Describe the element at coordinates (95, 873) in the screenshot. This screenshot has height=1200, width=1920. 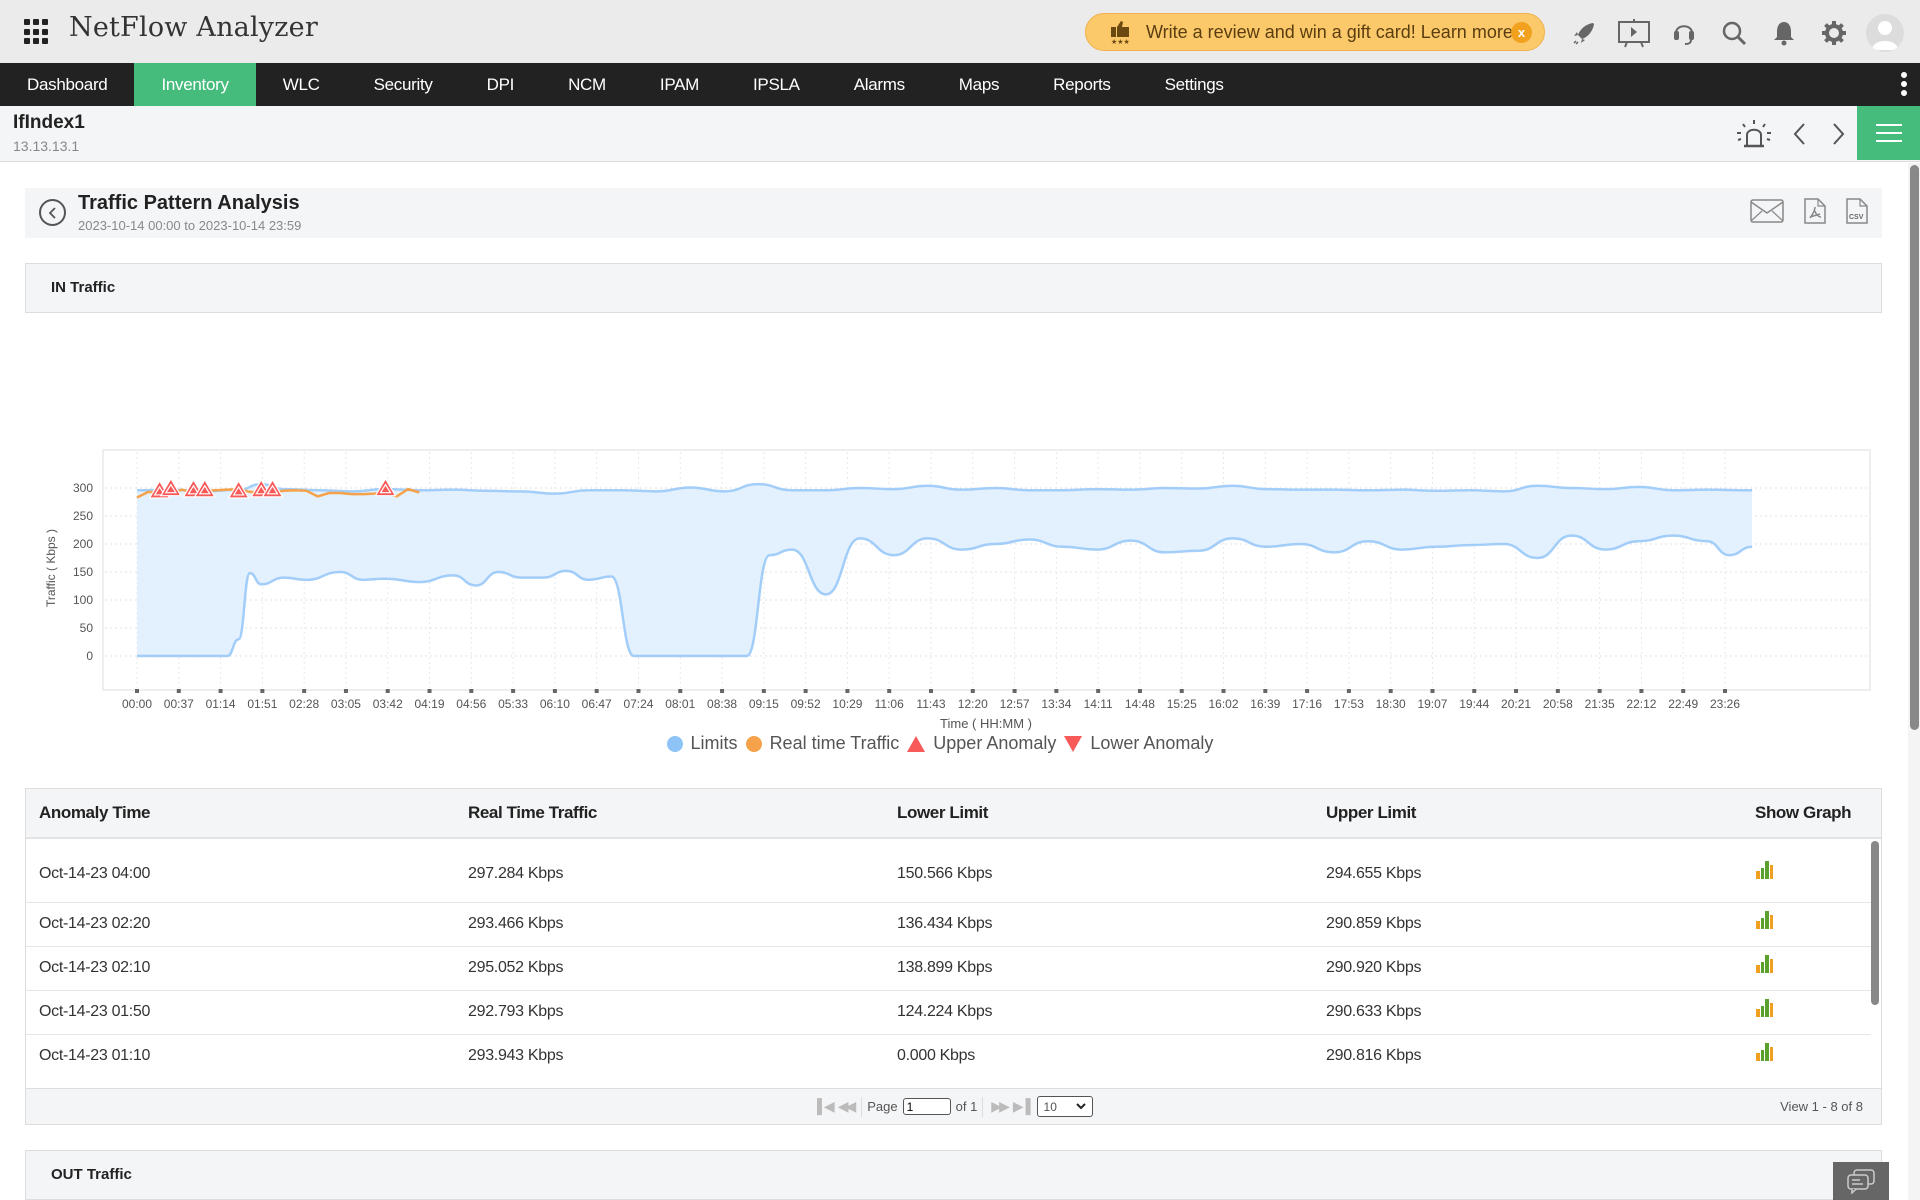
I see `cell-anomaly-time: Oct-14-23 04:00` at that location.